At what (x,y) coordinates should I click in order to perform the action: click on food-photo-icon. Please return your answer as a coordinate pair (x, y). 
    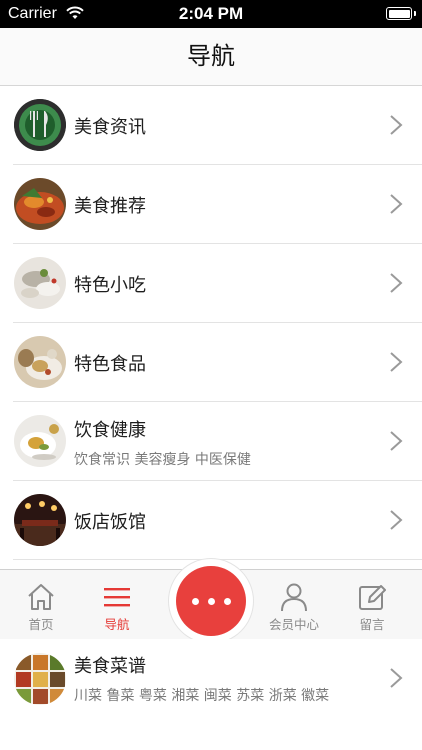
    Looking at the image, I should click on (40, 362).